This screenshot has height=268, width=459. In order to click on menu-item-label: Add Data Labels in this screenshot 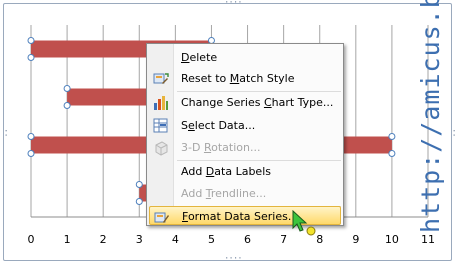, I will do `click(226, 171)`.